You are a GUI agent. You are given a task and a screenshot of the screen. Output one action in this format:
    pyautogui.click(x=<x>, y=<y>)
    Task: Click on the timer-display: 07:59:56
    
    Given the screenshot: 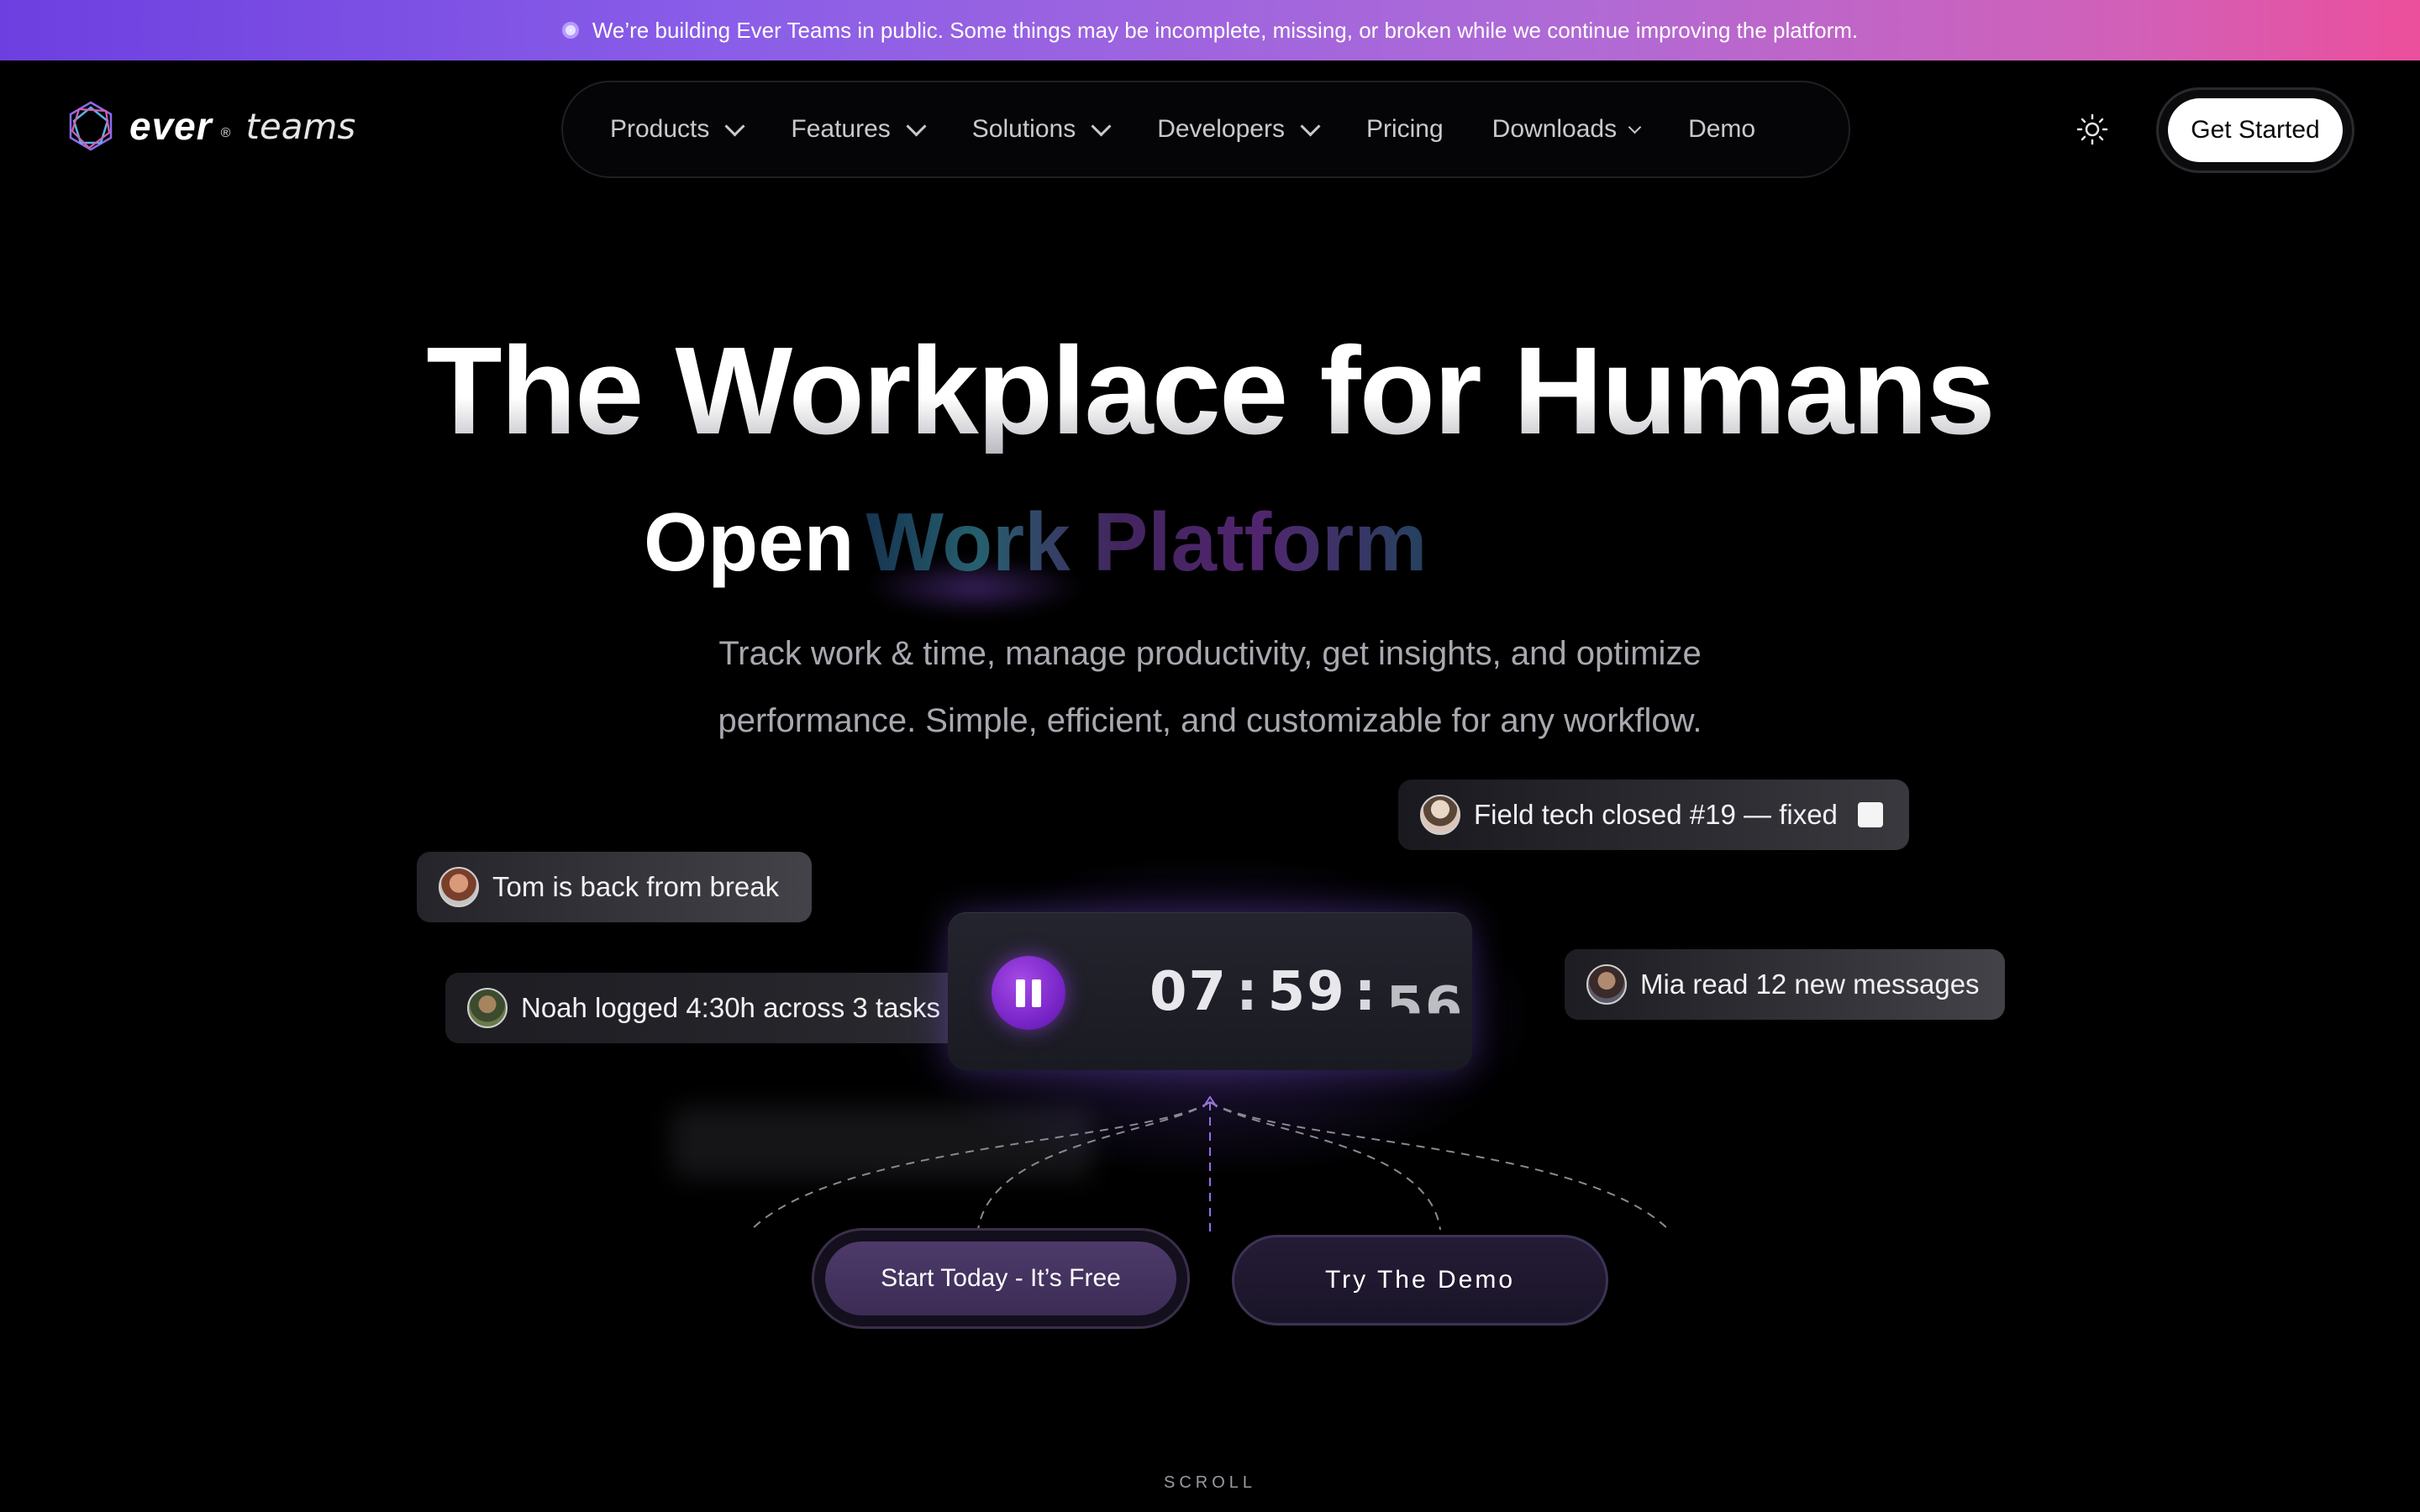 What is the action you would take?
    pyautogui.click(x=1307, y=992)
    